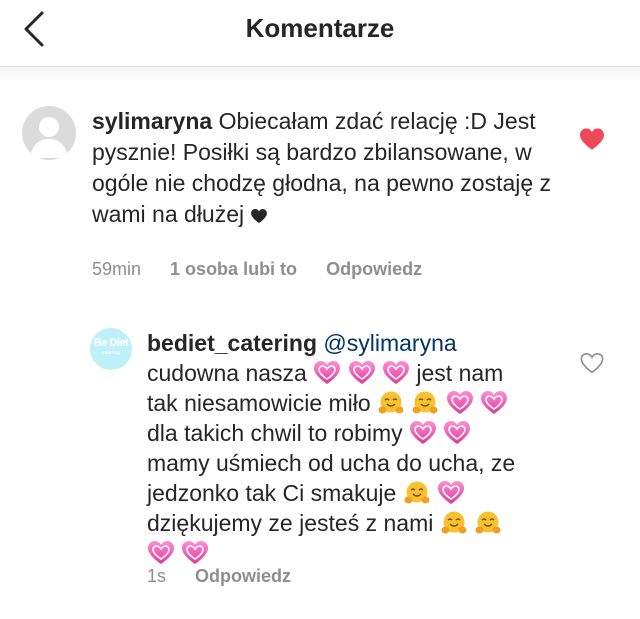 The height and width of the screenshot is (619, 640). What do you see at coordinates (290, 523) in the screenshot?
I see `comment-line: dziękujemy ze jesteś z nami` at bounding box center [290, 523].